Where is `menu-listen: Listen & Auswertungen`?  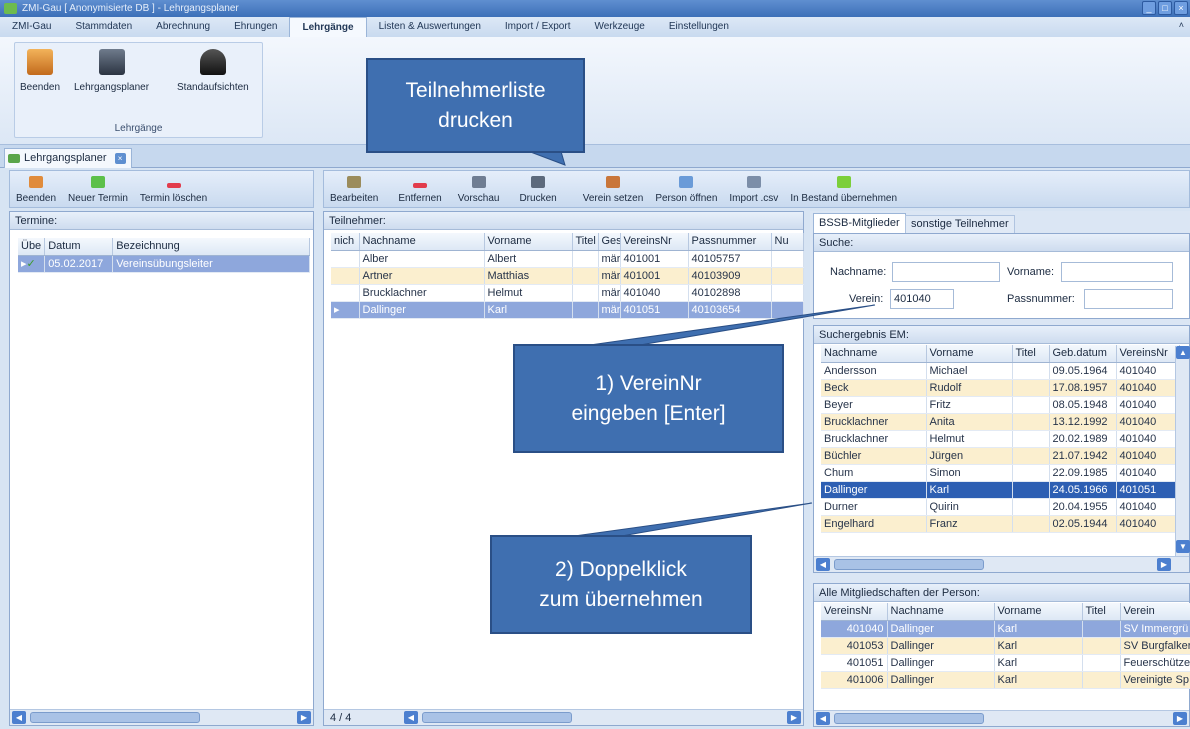
menu-listen: Listen & Auswertungen is located at coordinates (430, 27).